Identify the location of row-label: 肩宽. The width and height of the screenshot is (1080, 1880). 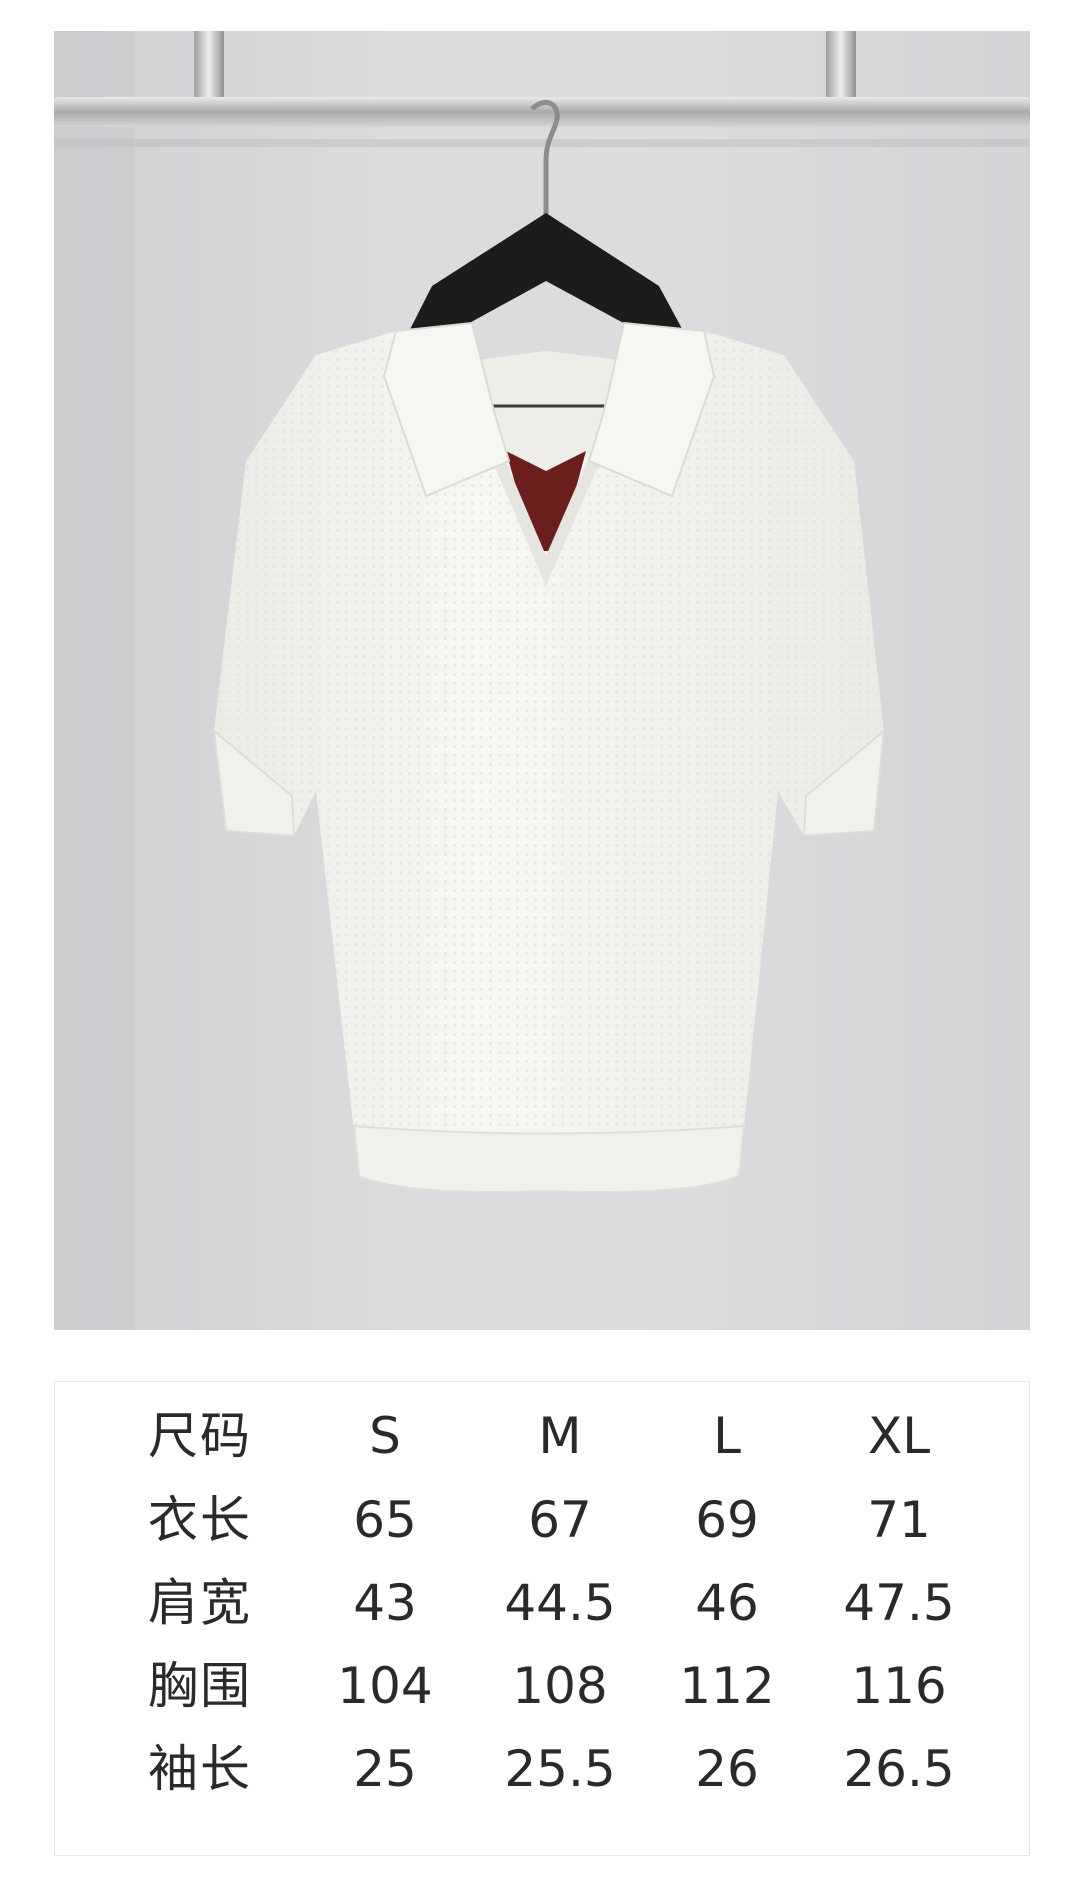
(200, 1603).